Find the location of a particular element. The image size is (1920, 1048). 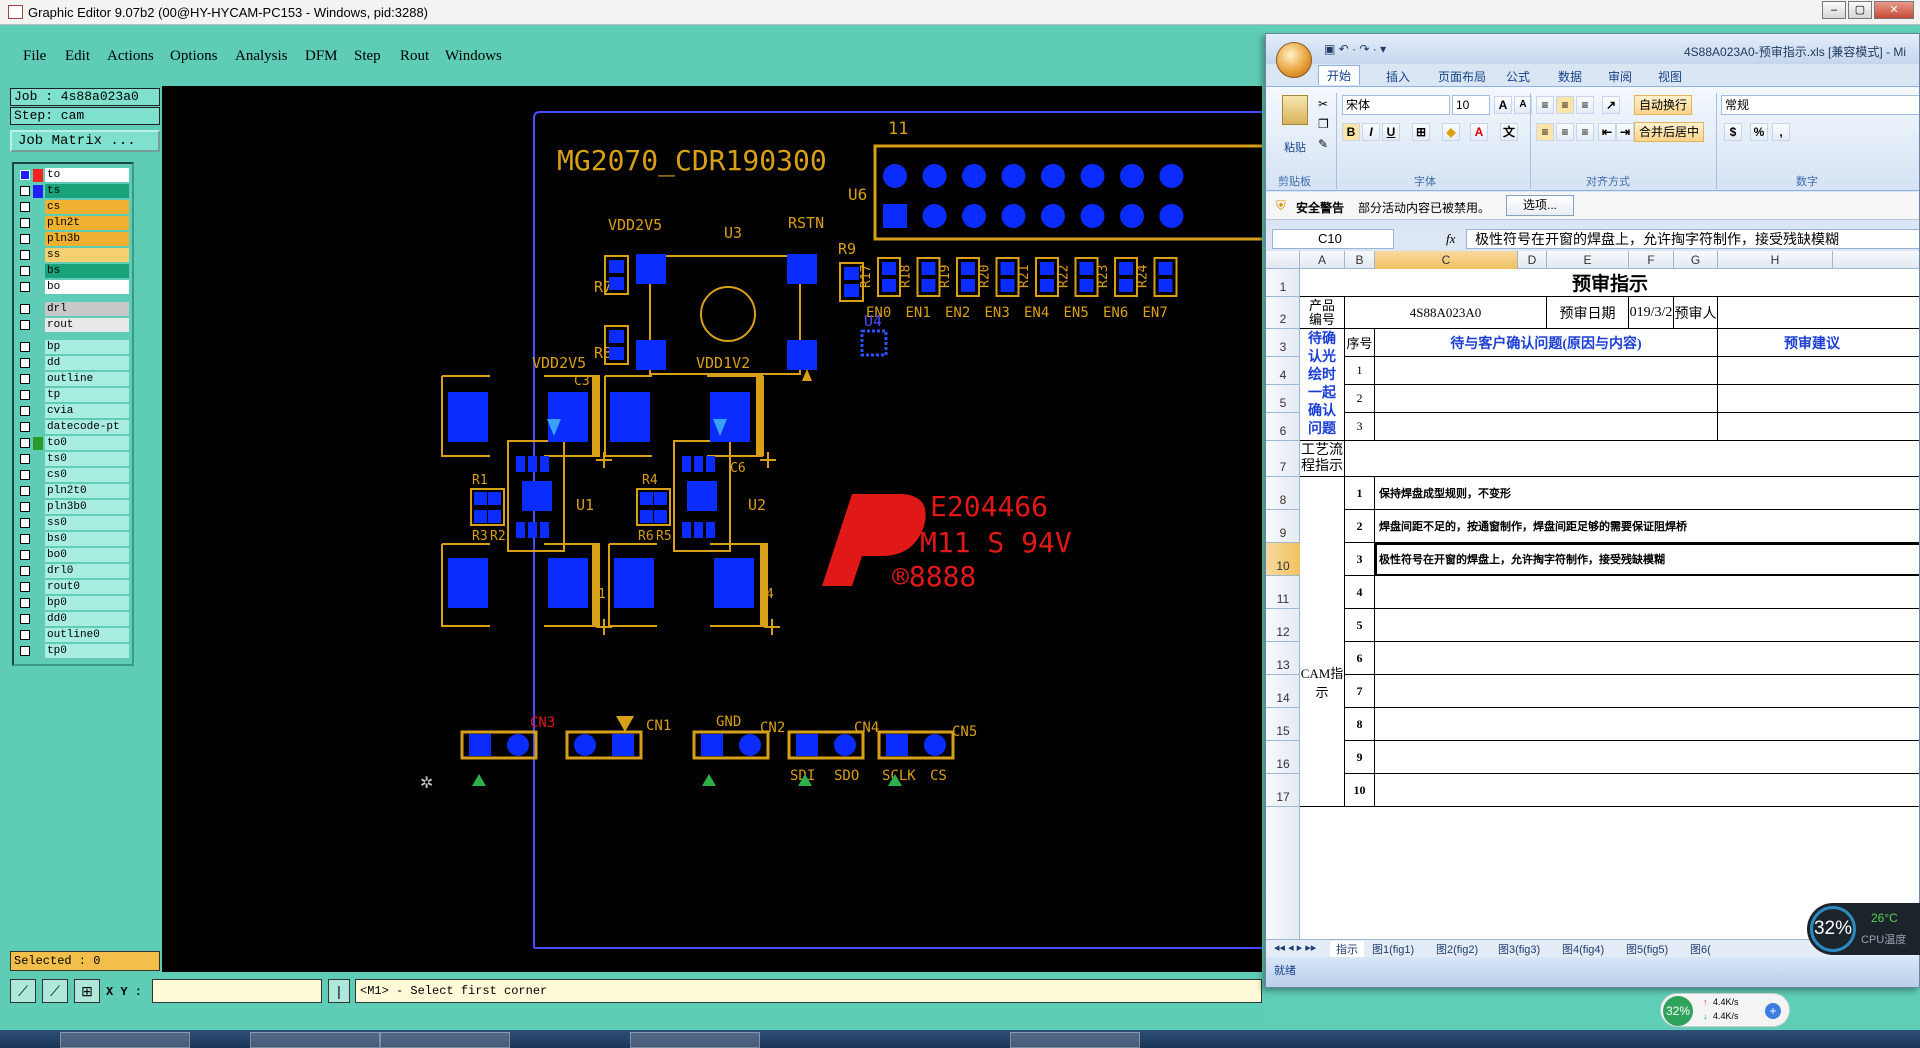

minimize-button: – is located at coordinates (1834, 10).